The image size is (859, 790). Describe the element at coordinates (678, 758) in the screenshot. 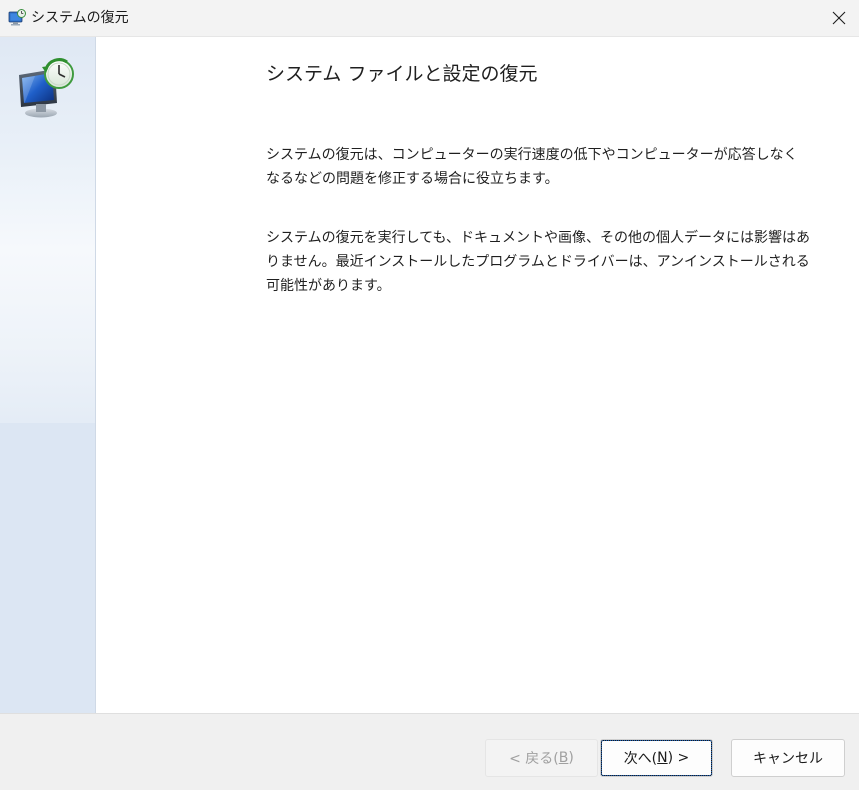

I see `next-button-suffix: ) >` at that location.